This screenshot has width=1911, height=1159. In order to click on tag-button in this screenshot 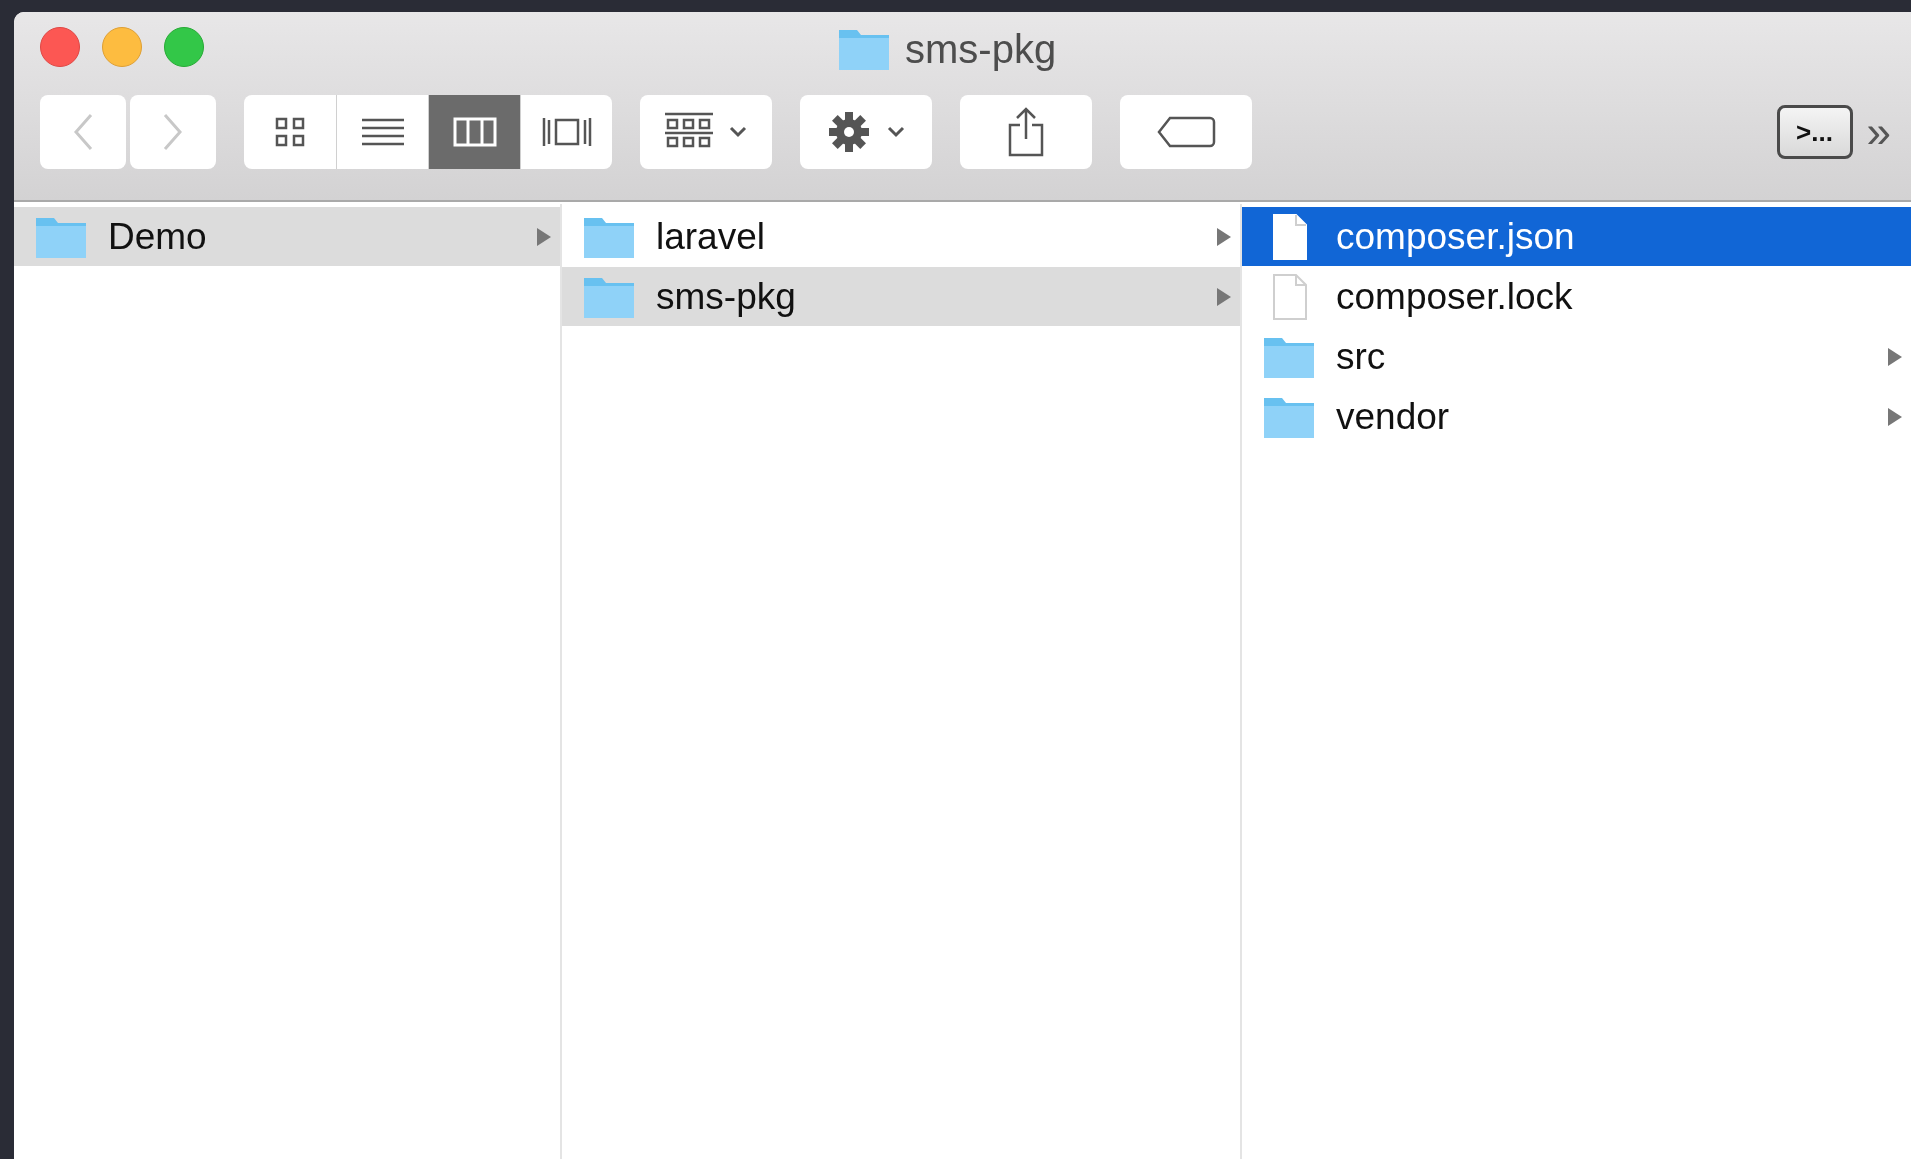, I will do `click(1186, 132)`.